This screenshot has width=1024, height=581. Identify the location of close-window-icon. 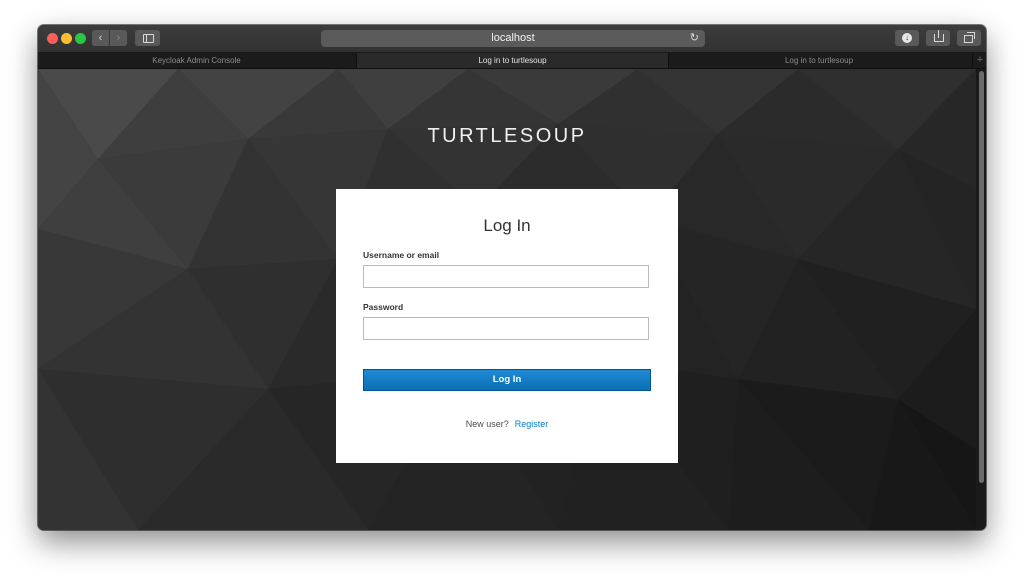
(52, 38).